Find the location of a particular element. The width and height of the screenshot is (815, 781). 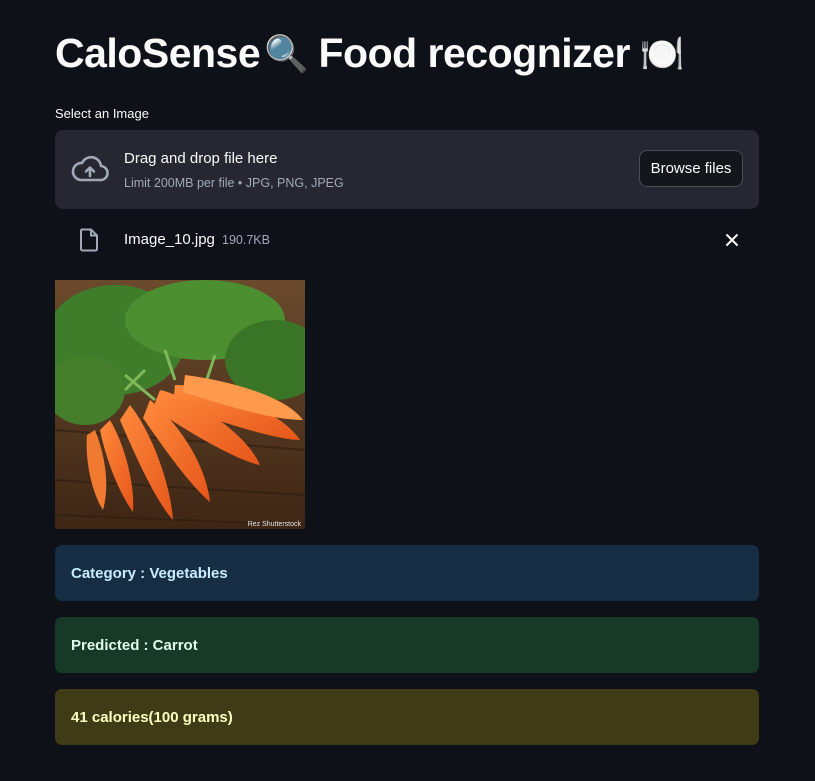

dropzone-instruction: Drag and drop file here is located at coordinates (201, 158).